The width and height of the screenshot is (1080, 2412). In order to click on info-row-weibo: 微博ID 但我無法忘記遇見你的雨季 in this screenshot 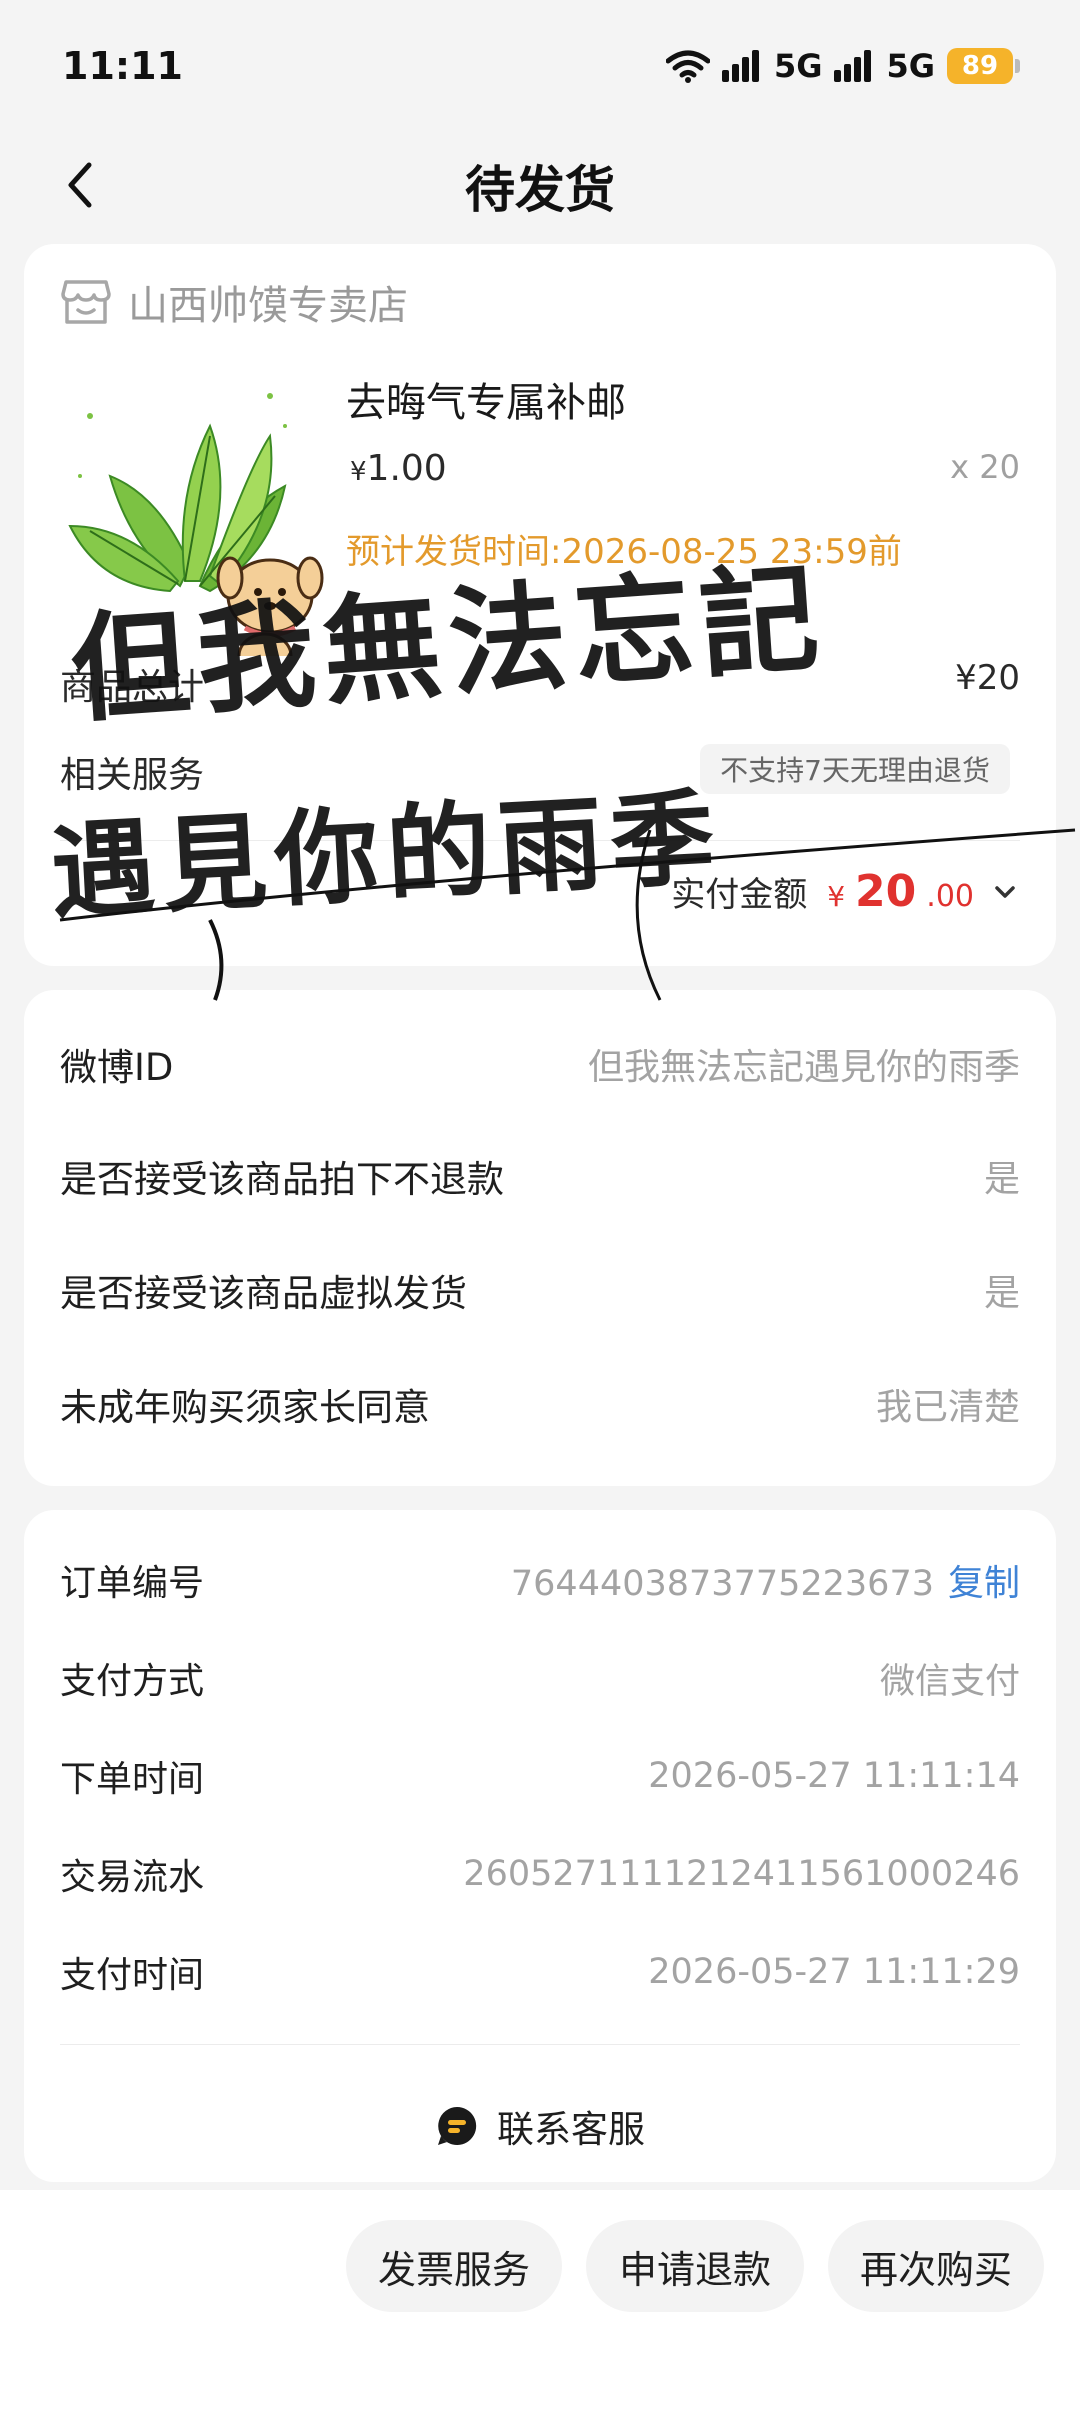, I will do `click(540, 1064)`.